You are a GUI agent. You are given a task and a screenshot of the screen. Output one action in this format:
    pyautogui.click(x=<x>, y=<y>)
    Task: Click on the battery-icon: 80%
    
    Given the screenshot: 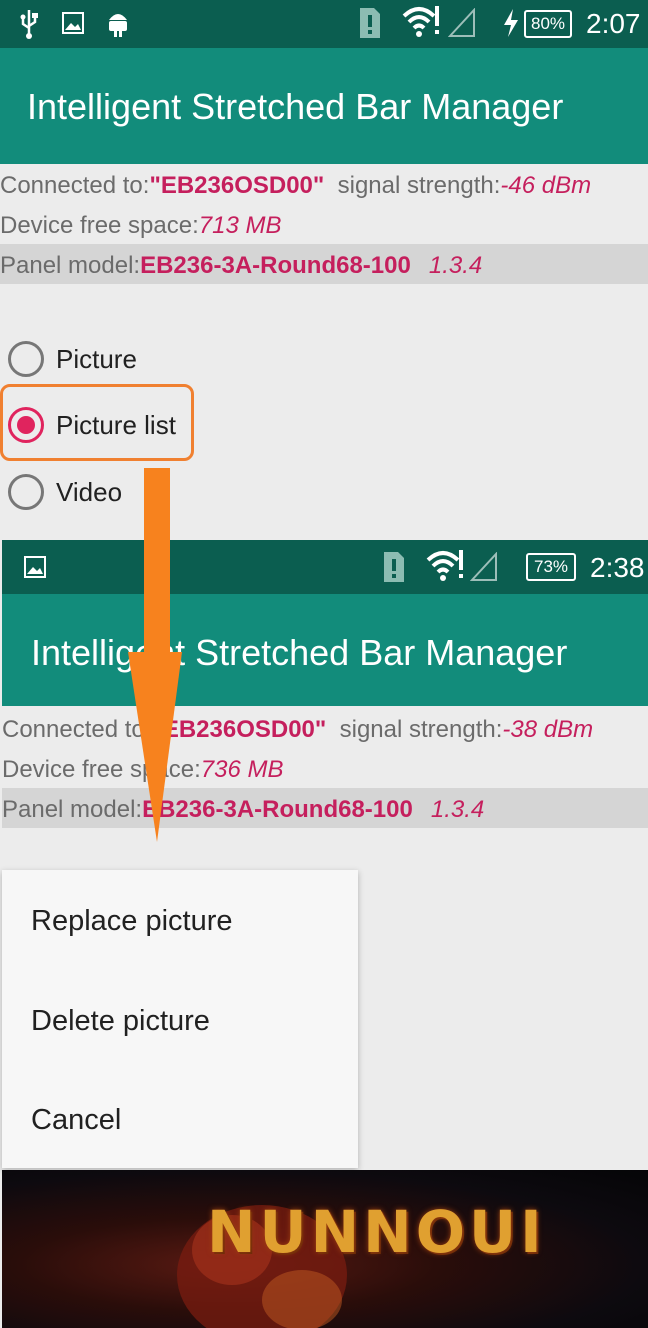 What is the action you would take?
    pyautogui.click(x=548, y=24)
    